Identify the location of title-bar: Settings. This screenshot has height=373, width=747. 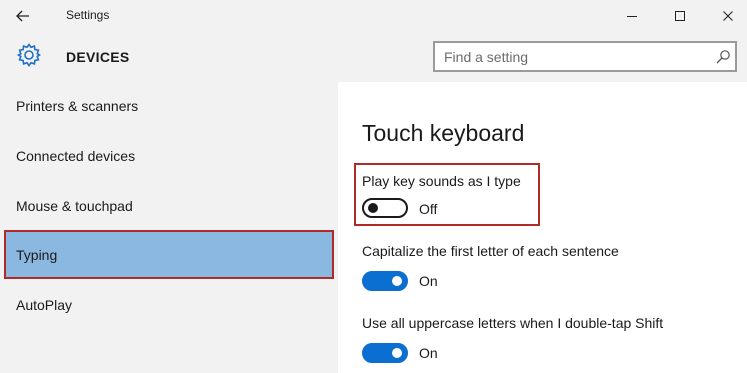
(373, 16).